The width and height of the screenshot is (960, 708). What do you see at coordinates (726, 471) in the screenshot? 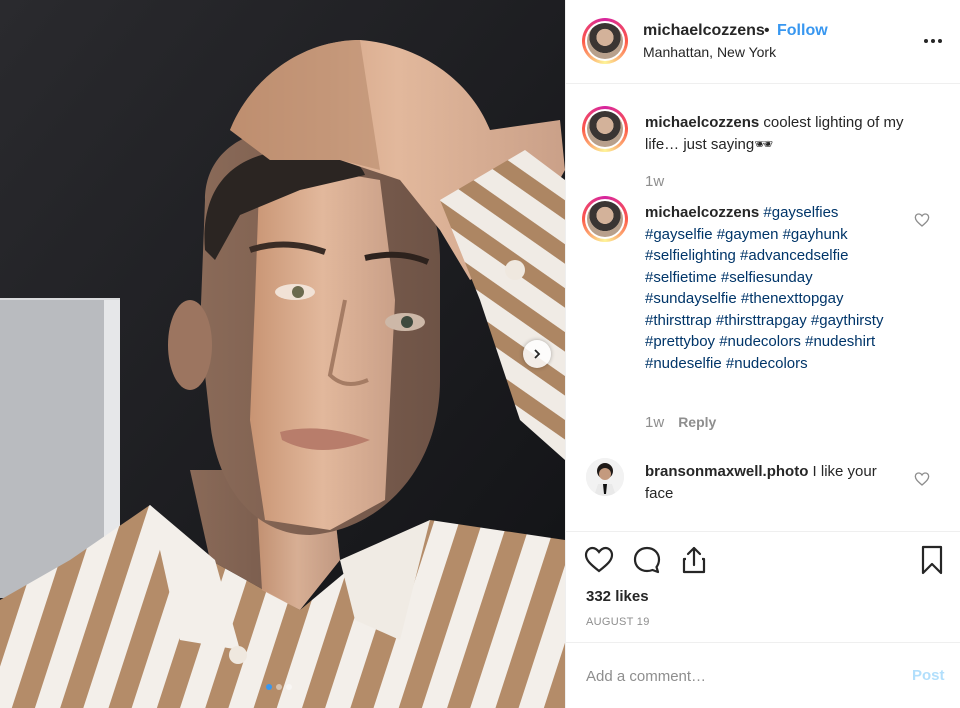
I see `commenter-username: bransonmaxwell.photo` at bounding box center [726, 471].